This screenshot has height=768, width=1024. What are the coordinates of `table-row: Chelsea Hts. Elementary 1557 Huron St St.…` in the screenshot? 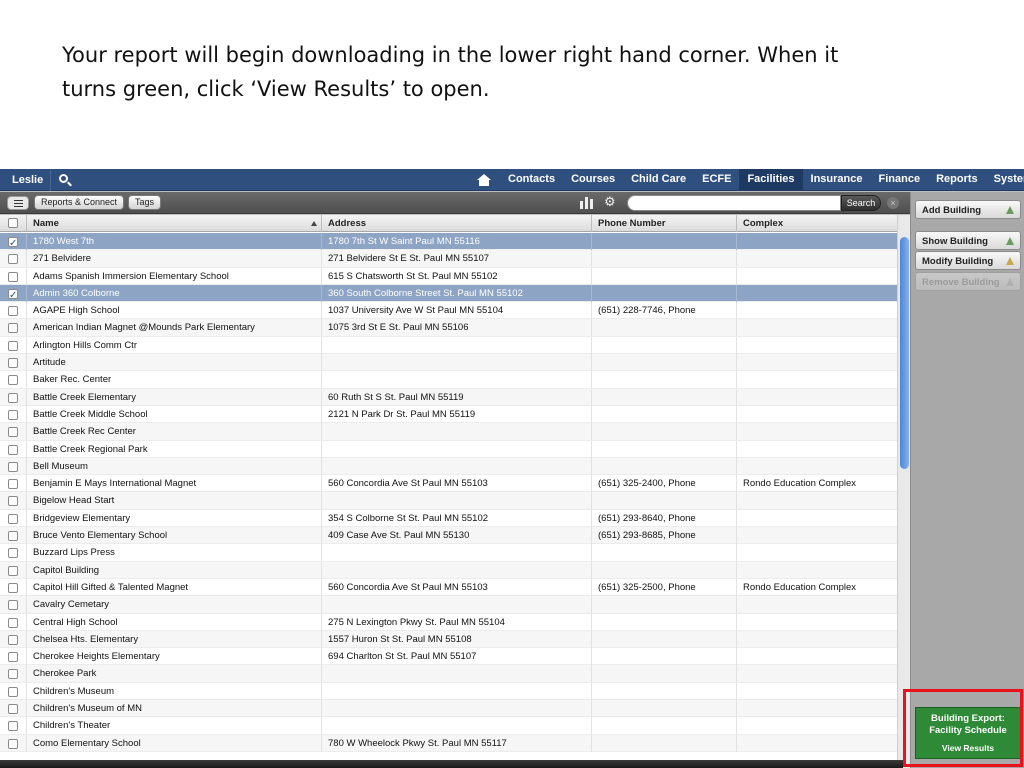 It's located at (448, 639).